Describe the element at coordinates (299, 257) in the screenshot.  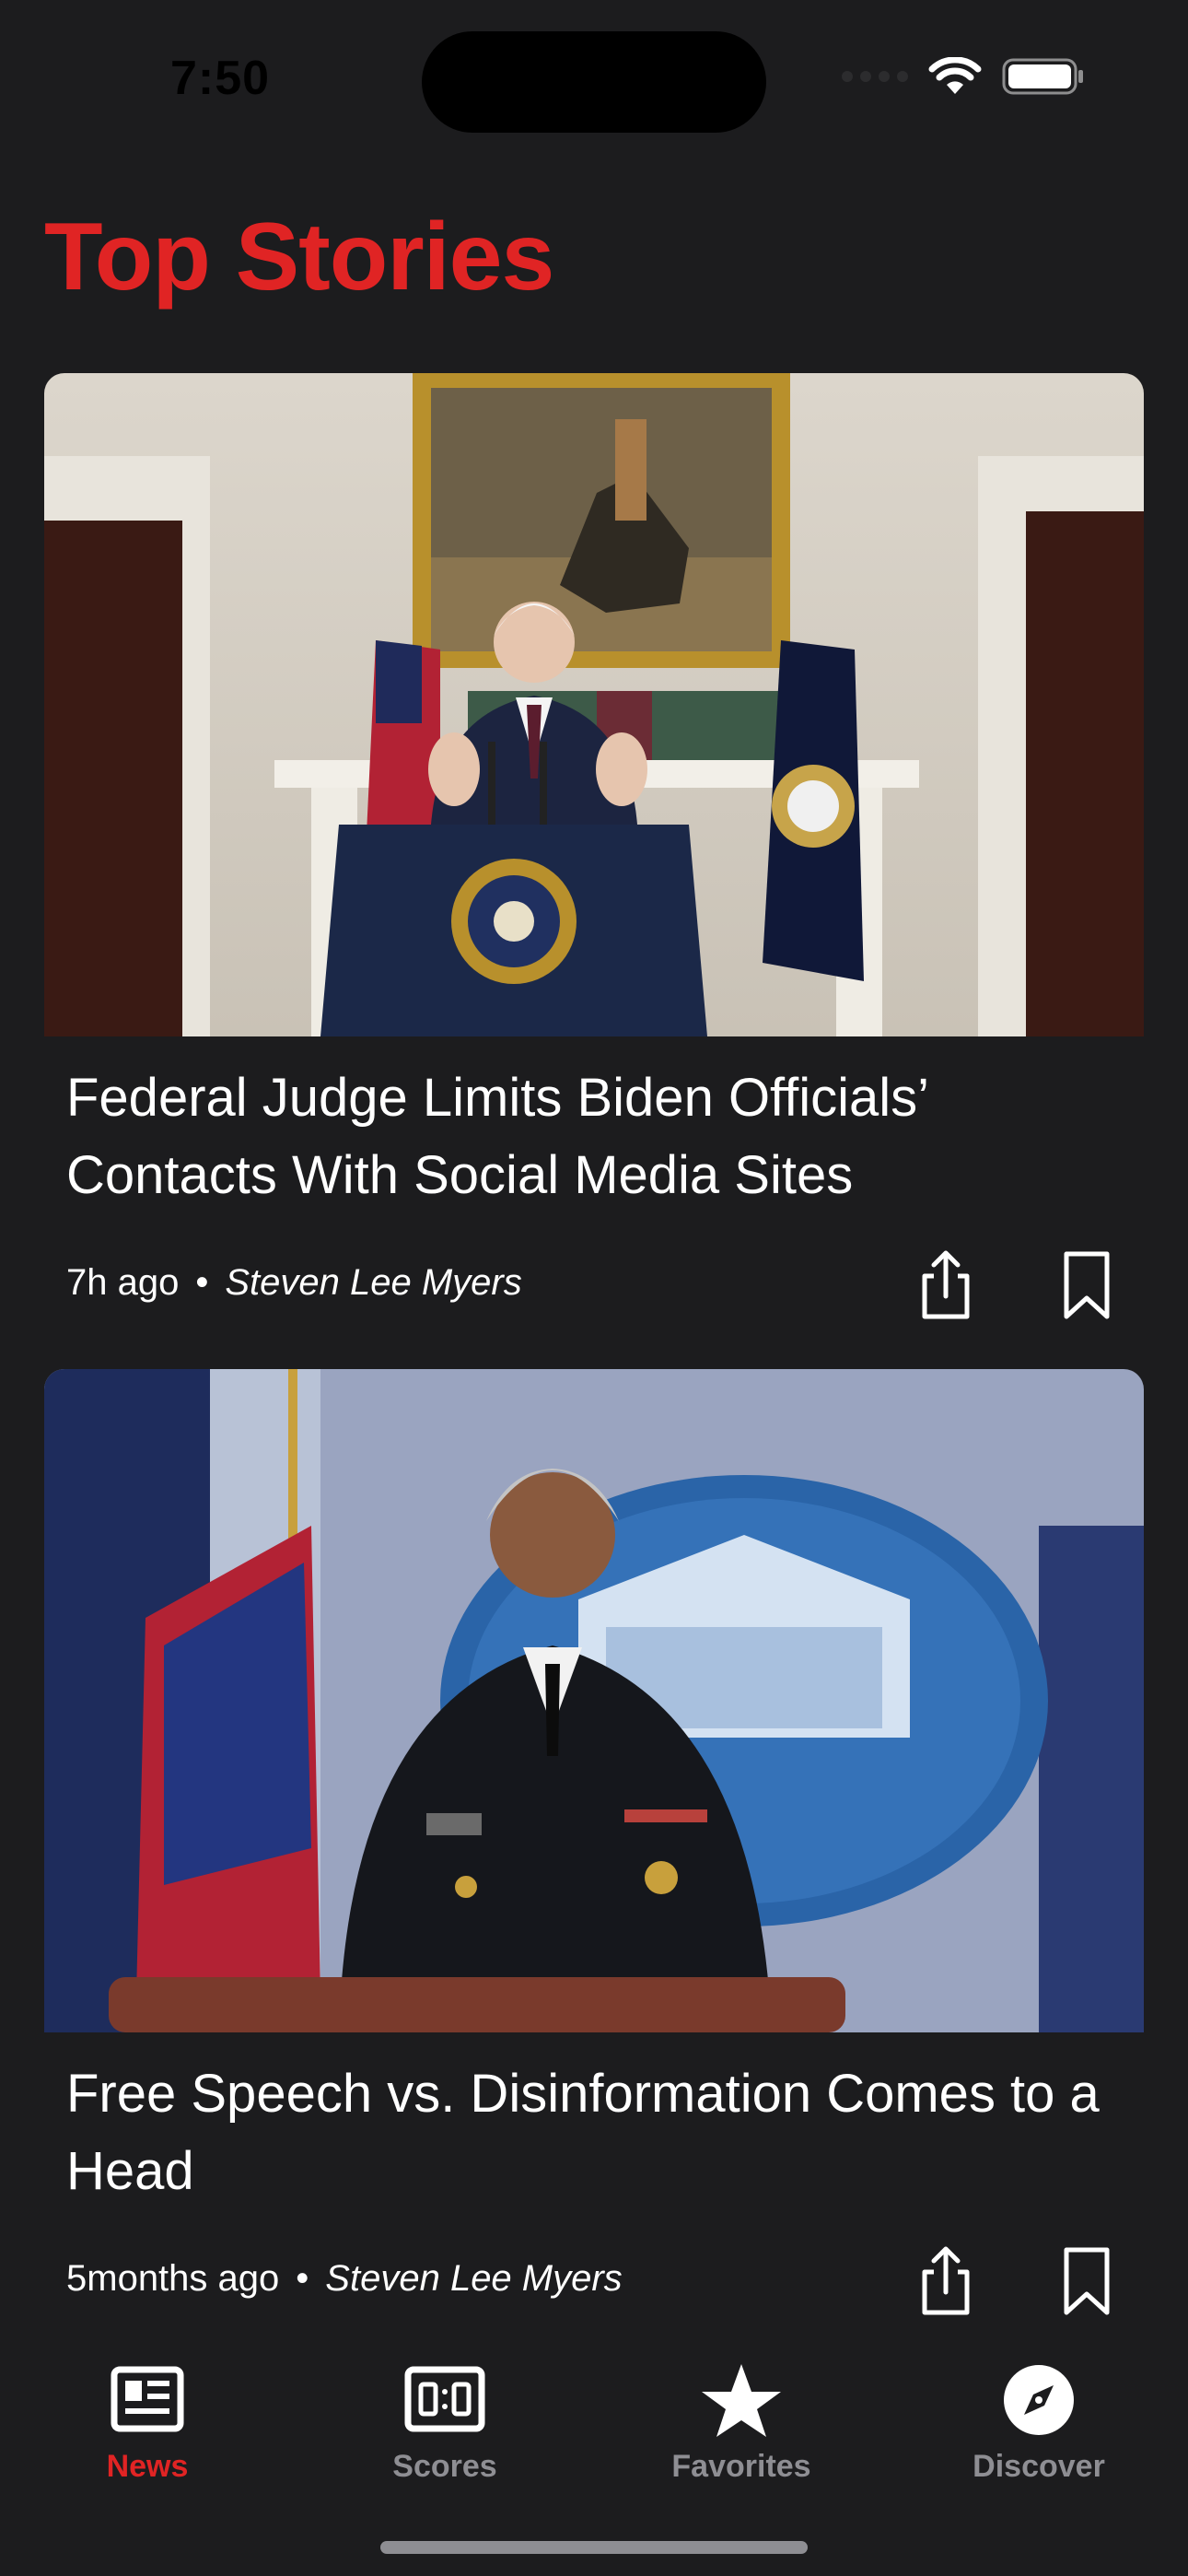
I see `page-title: Top Stories` at that location.